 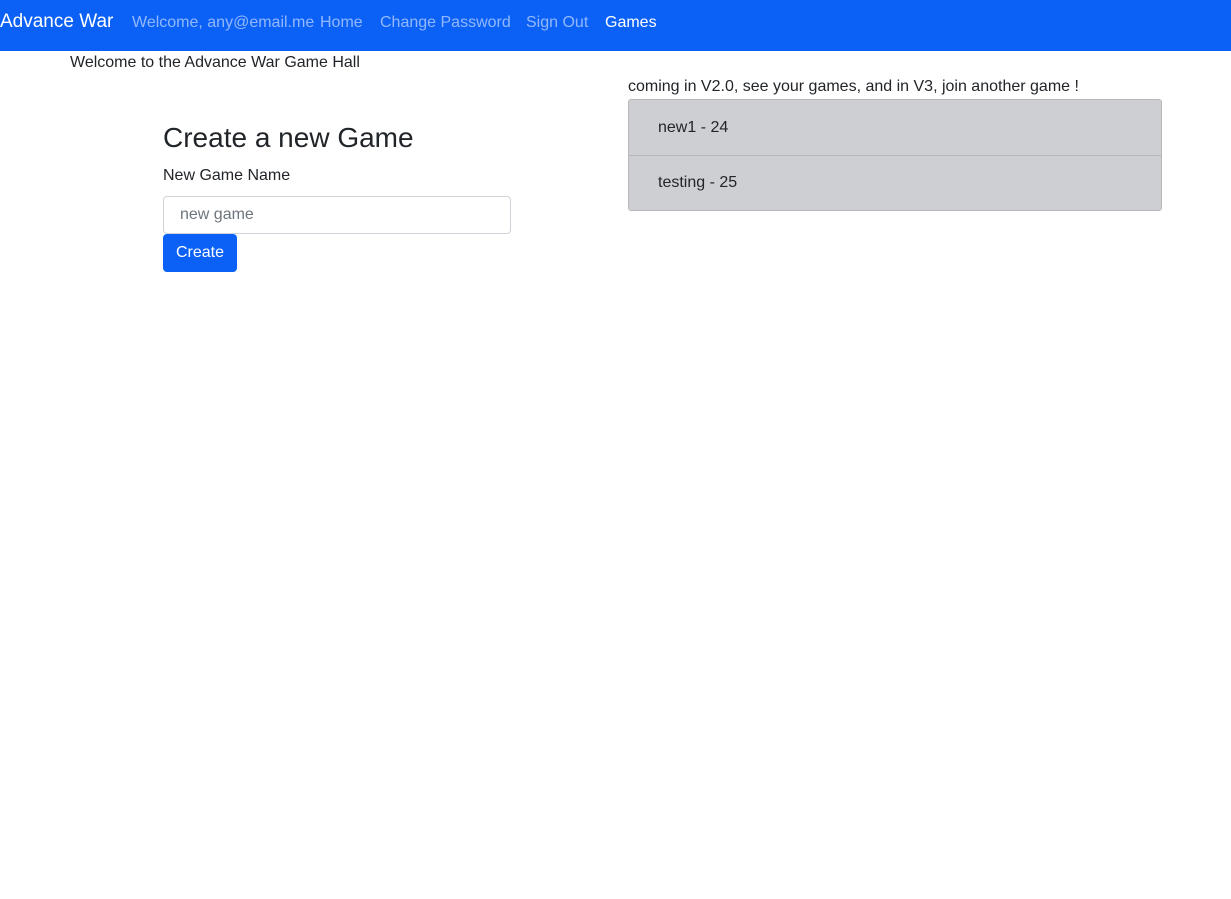 I want to click on hall-welcome-text: Welcome to the Advance War Game Hall, so click(x=215, y=62).